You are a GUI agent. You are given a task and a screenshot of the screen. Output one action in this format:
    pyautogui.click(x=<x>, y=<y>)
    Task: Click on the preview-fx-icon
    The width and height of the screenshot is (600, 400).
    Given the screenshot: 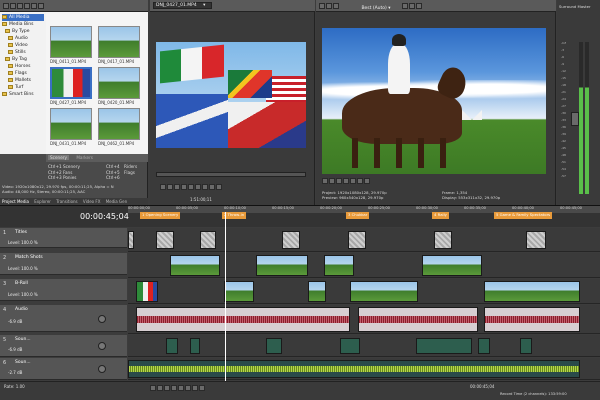 What is the action you would take?
    pyautogui.click(x=329, y=6)
    